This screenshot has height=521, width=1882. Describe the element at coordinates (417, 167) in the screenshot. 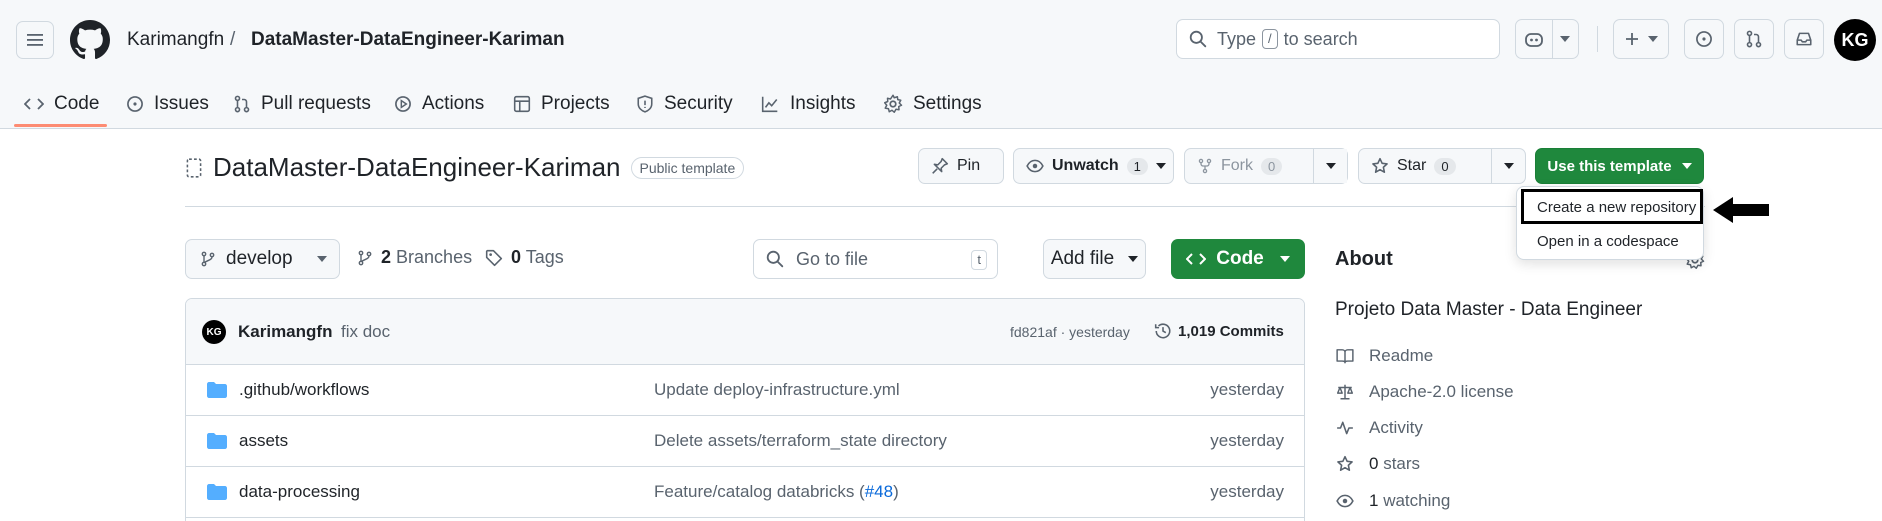

I see `repo-name: DataMaster-DataEngineer-Kariman` at that location.